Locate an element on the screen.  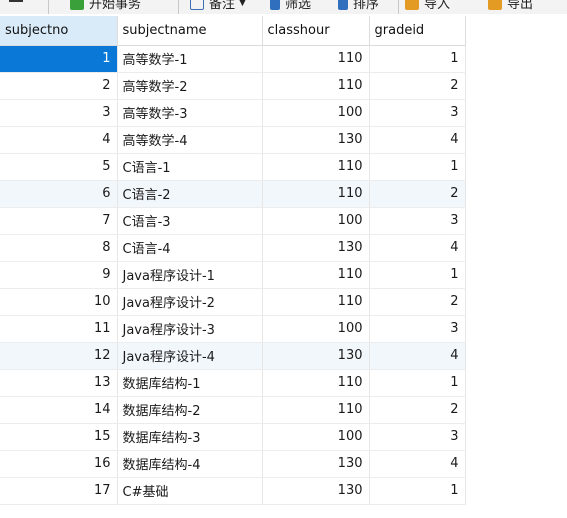
table-row: 10 Java程序设计-2 110 2 is located at coordinates (233, 302).